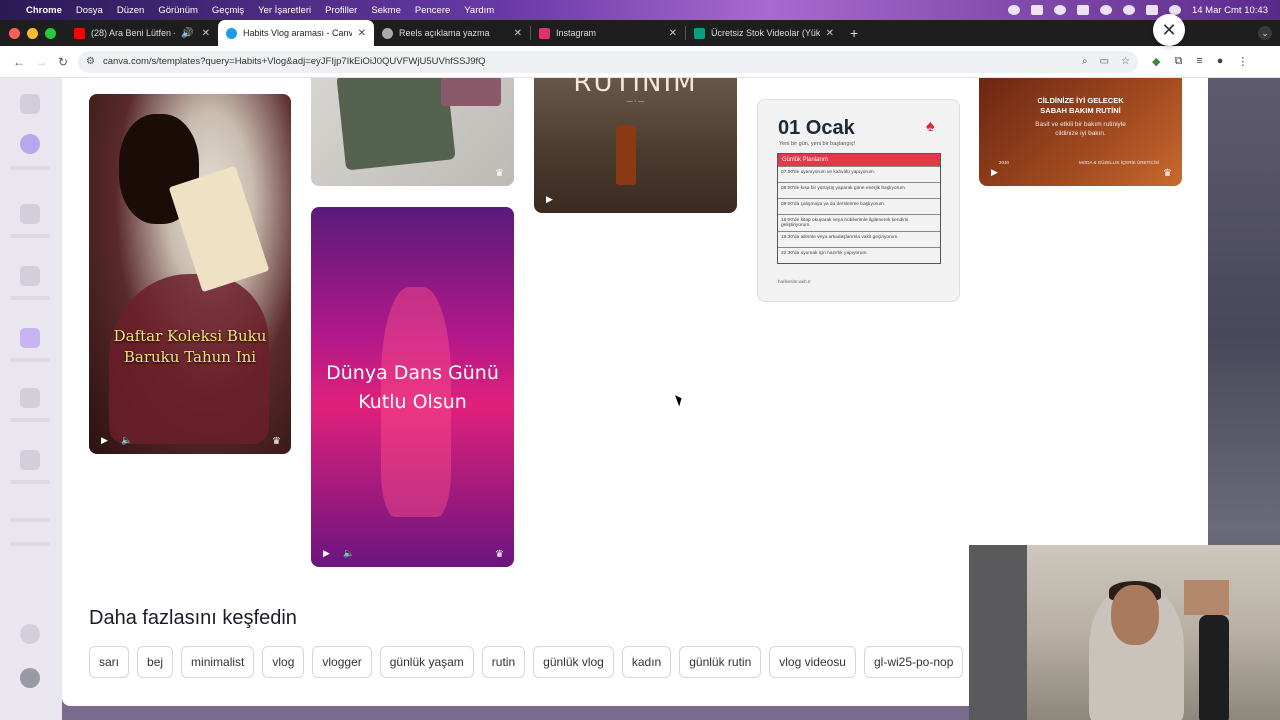 The image size is (1280, 720). Describe the element at coordinates (284, 10) in the screenshot. I see `menu-bookmarks: Yer İşaretleri` at that location.